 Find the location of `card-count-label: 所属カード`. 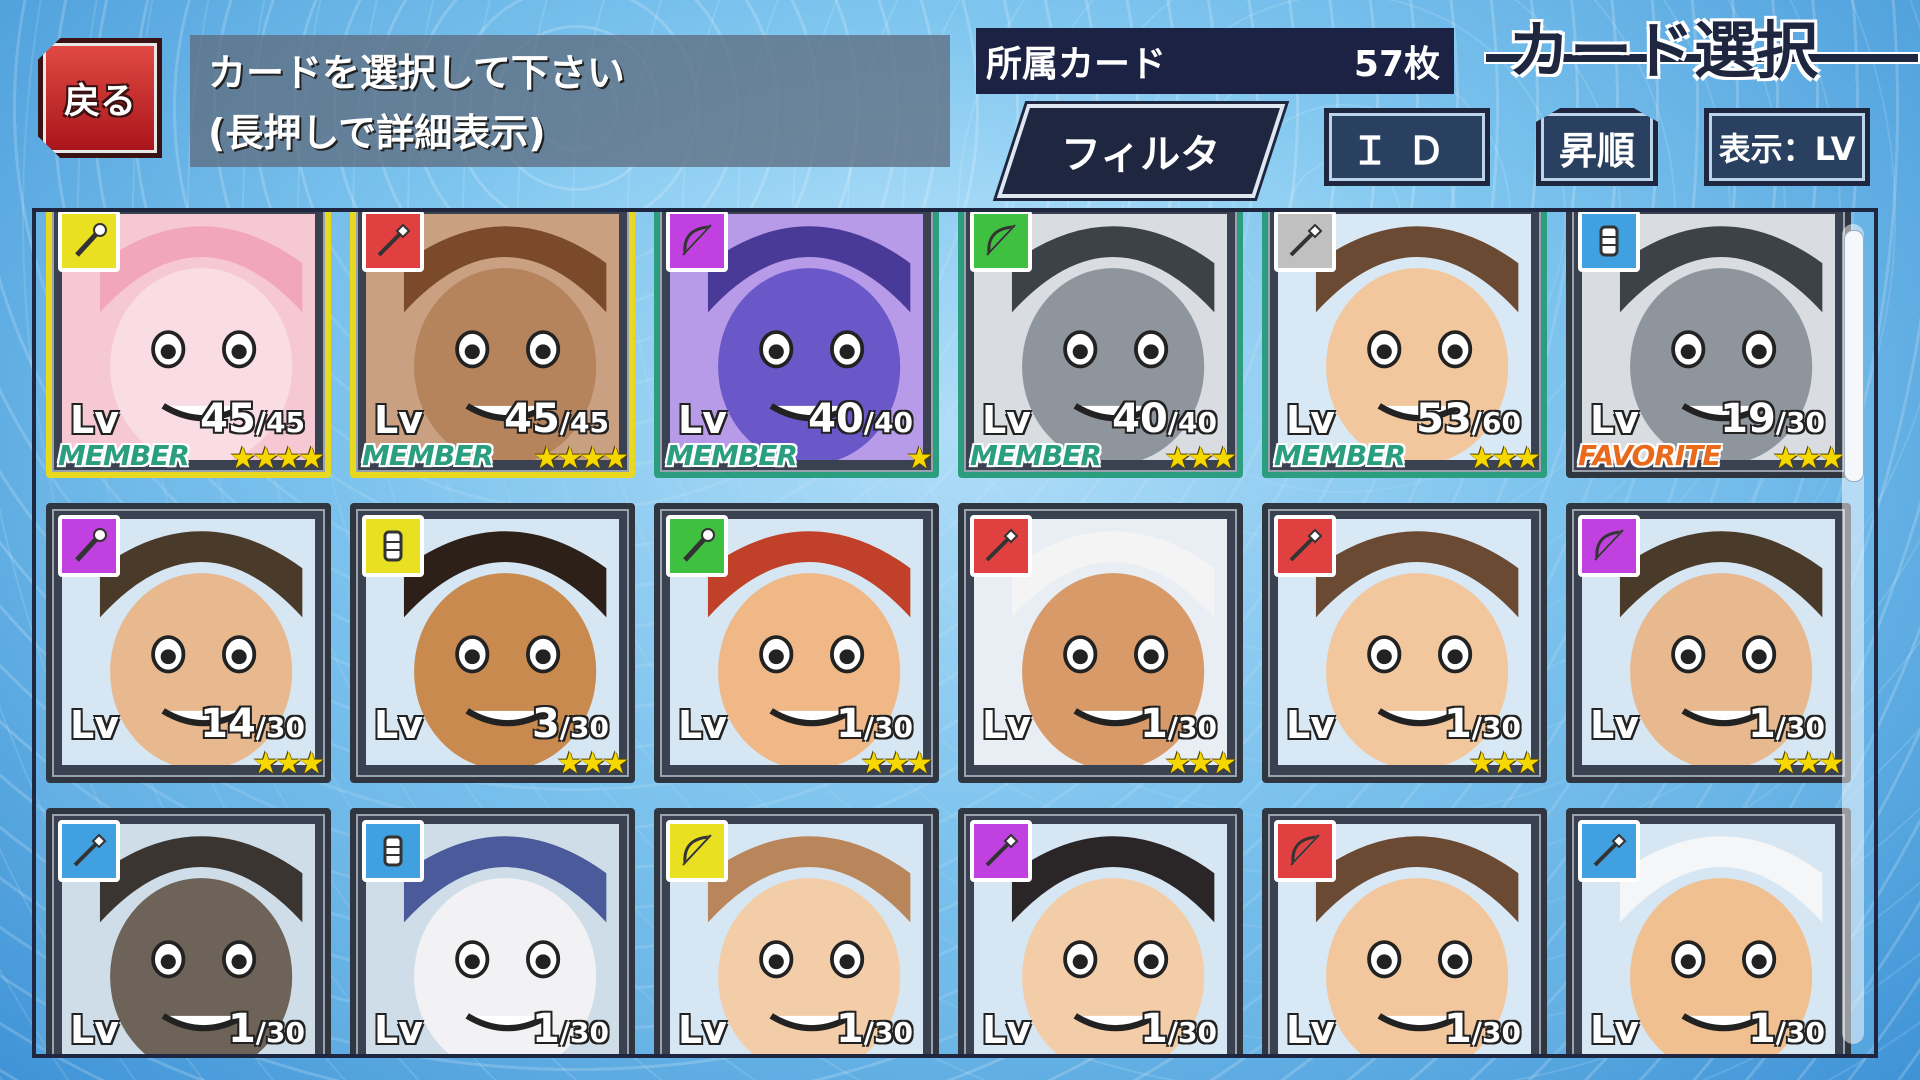

card-count-label: 所属カード is located at coordinates (1076, 64).